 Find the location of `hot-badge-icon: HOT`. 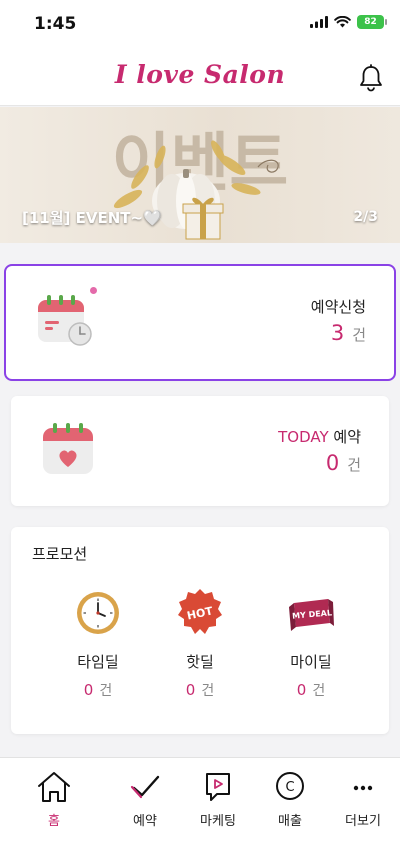

hot-badge-icon: HOT is located at coordinates (200, 611).